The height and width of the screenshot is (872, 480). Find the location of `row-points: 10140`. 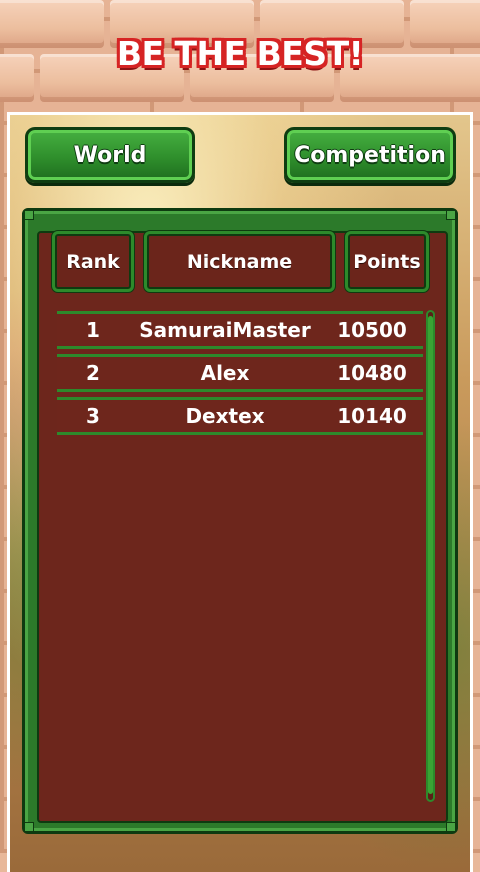

row-points: 10140 is located at coordinates (372, 416).